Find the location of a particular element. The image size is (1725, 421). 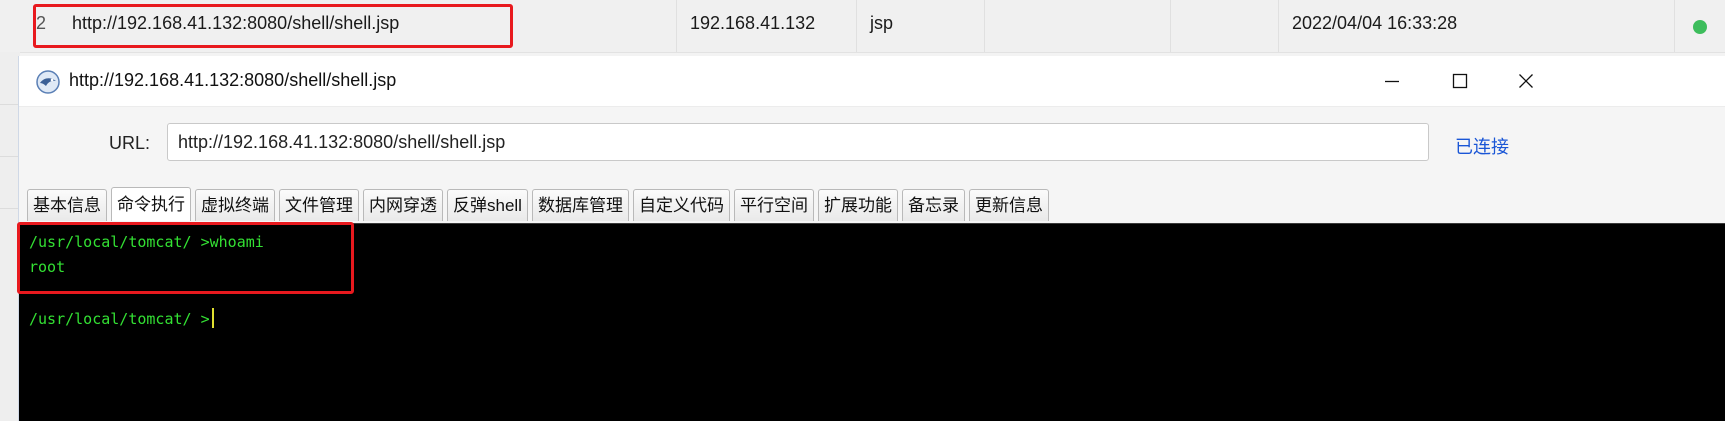

row-time: 2022/04/04 16:33:28 is located at coordinates (1375, 23).